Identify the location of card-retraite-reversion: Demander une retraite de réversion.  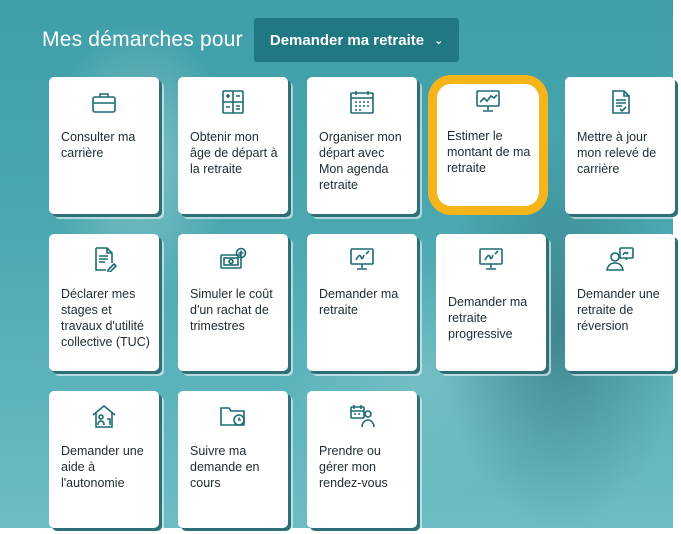
(620, 302).